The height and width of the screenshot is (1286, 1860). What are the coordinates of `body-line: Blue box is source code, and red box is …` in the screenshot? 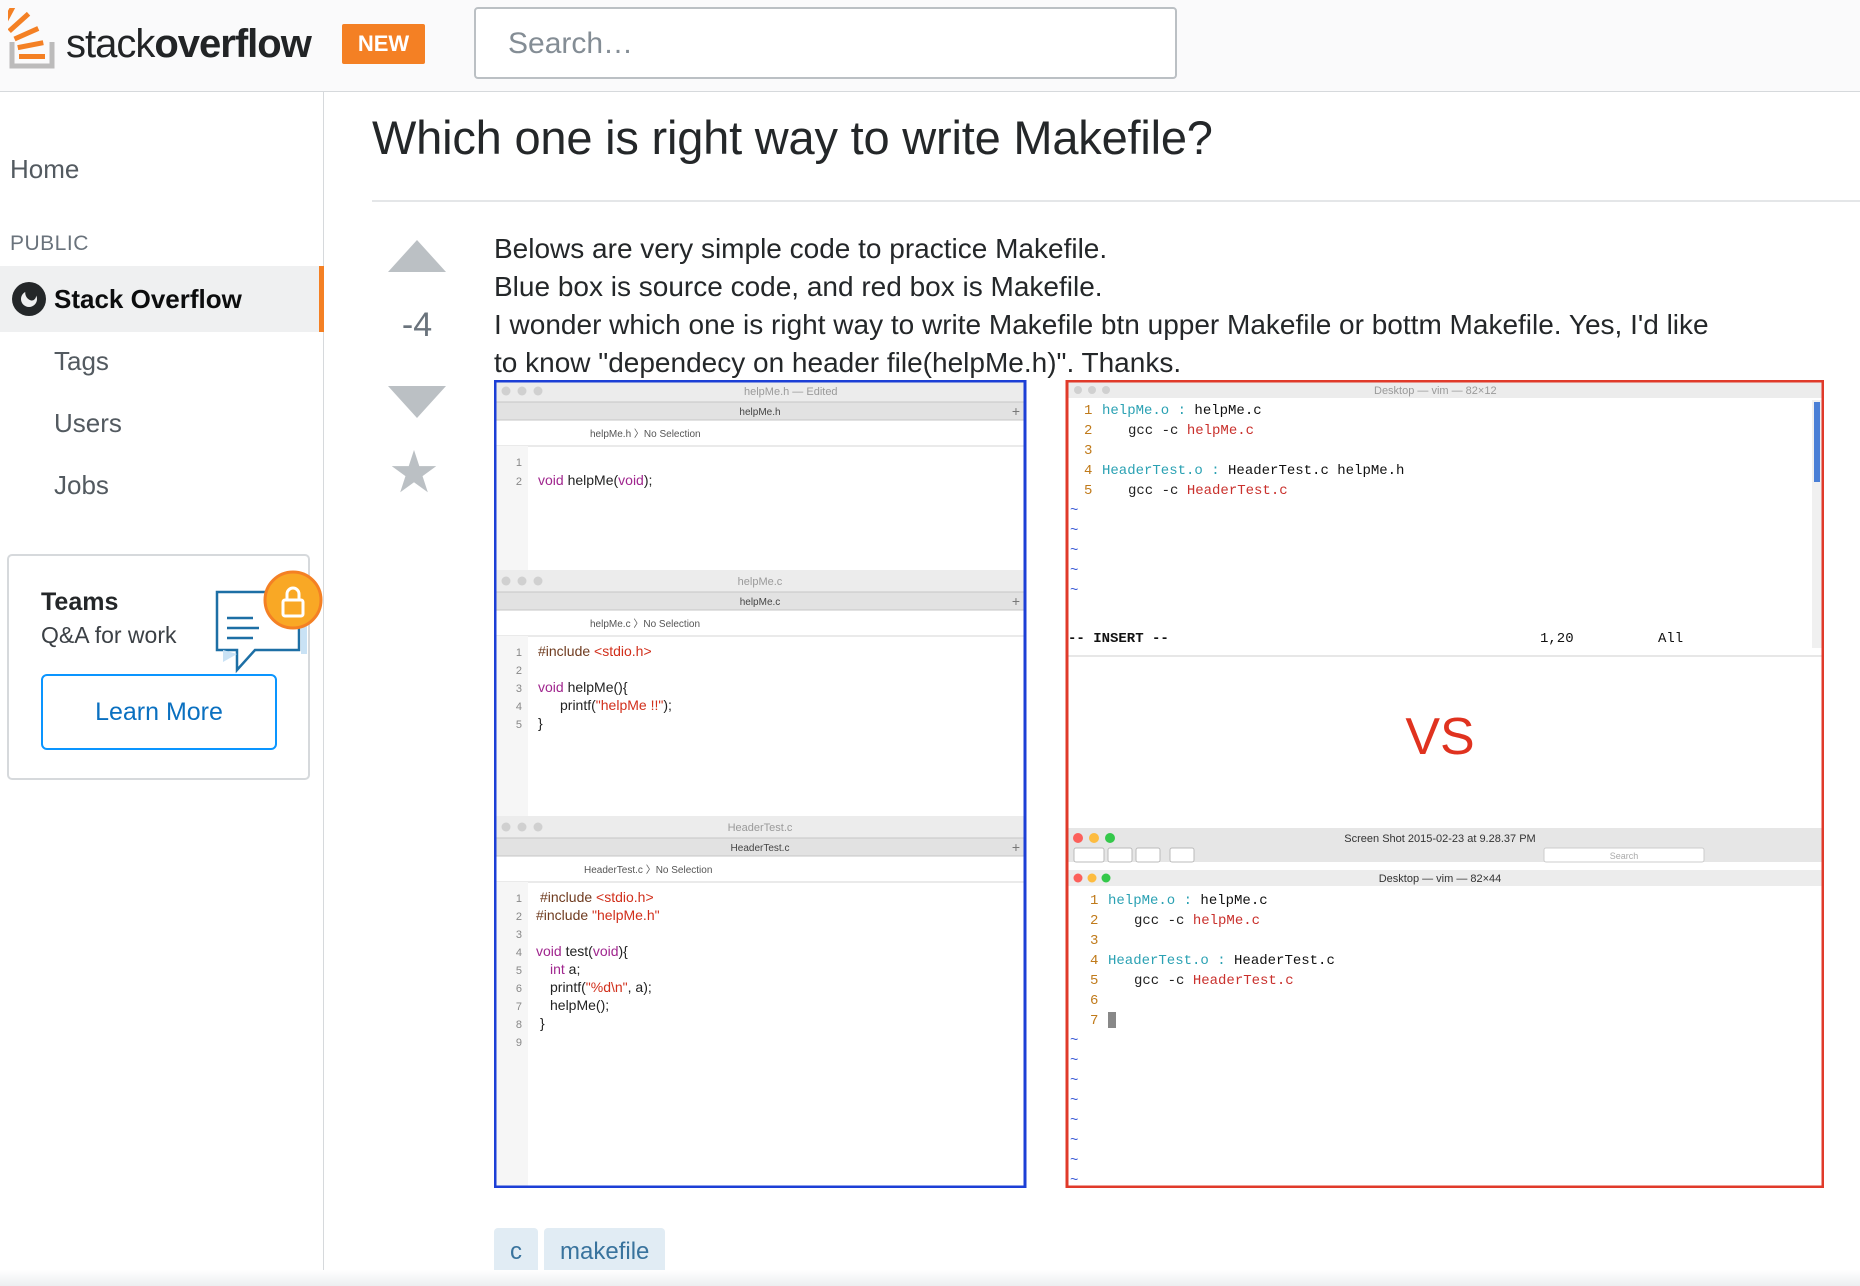 It's located at (798, 286).